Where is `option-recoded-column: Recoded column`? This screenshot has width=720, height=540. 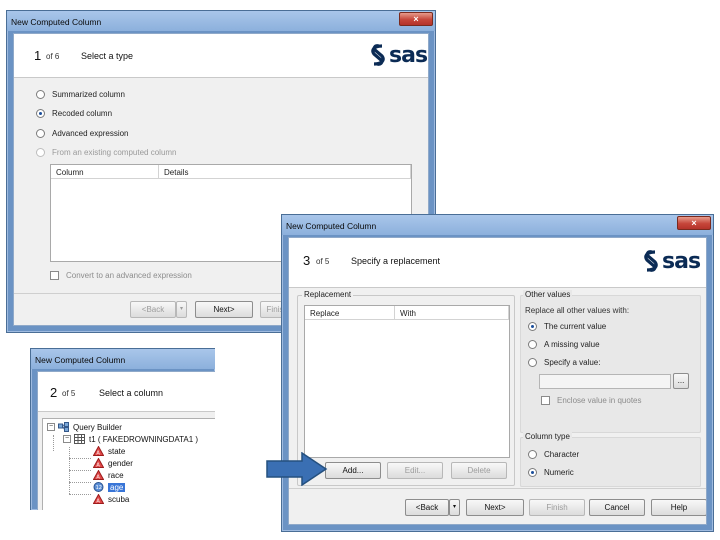 option-recoded-column: Recoded column is located at coordinates (74, 113).